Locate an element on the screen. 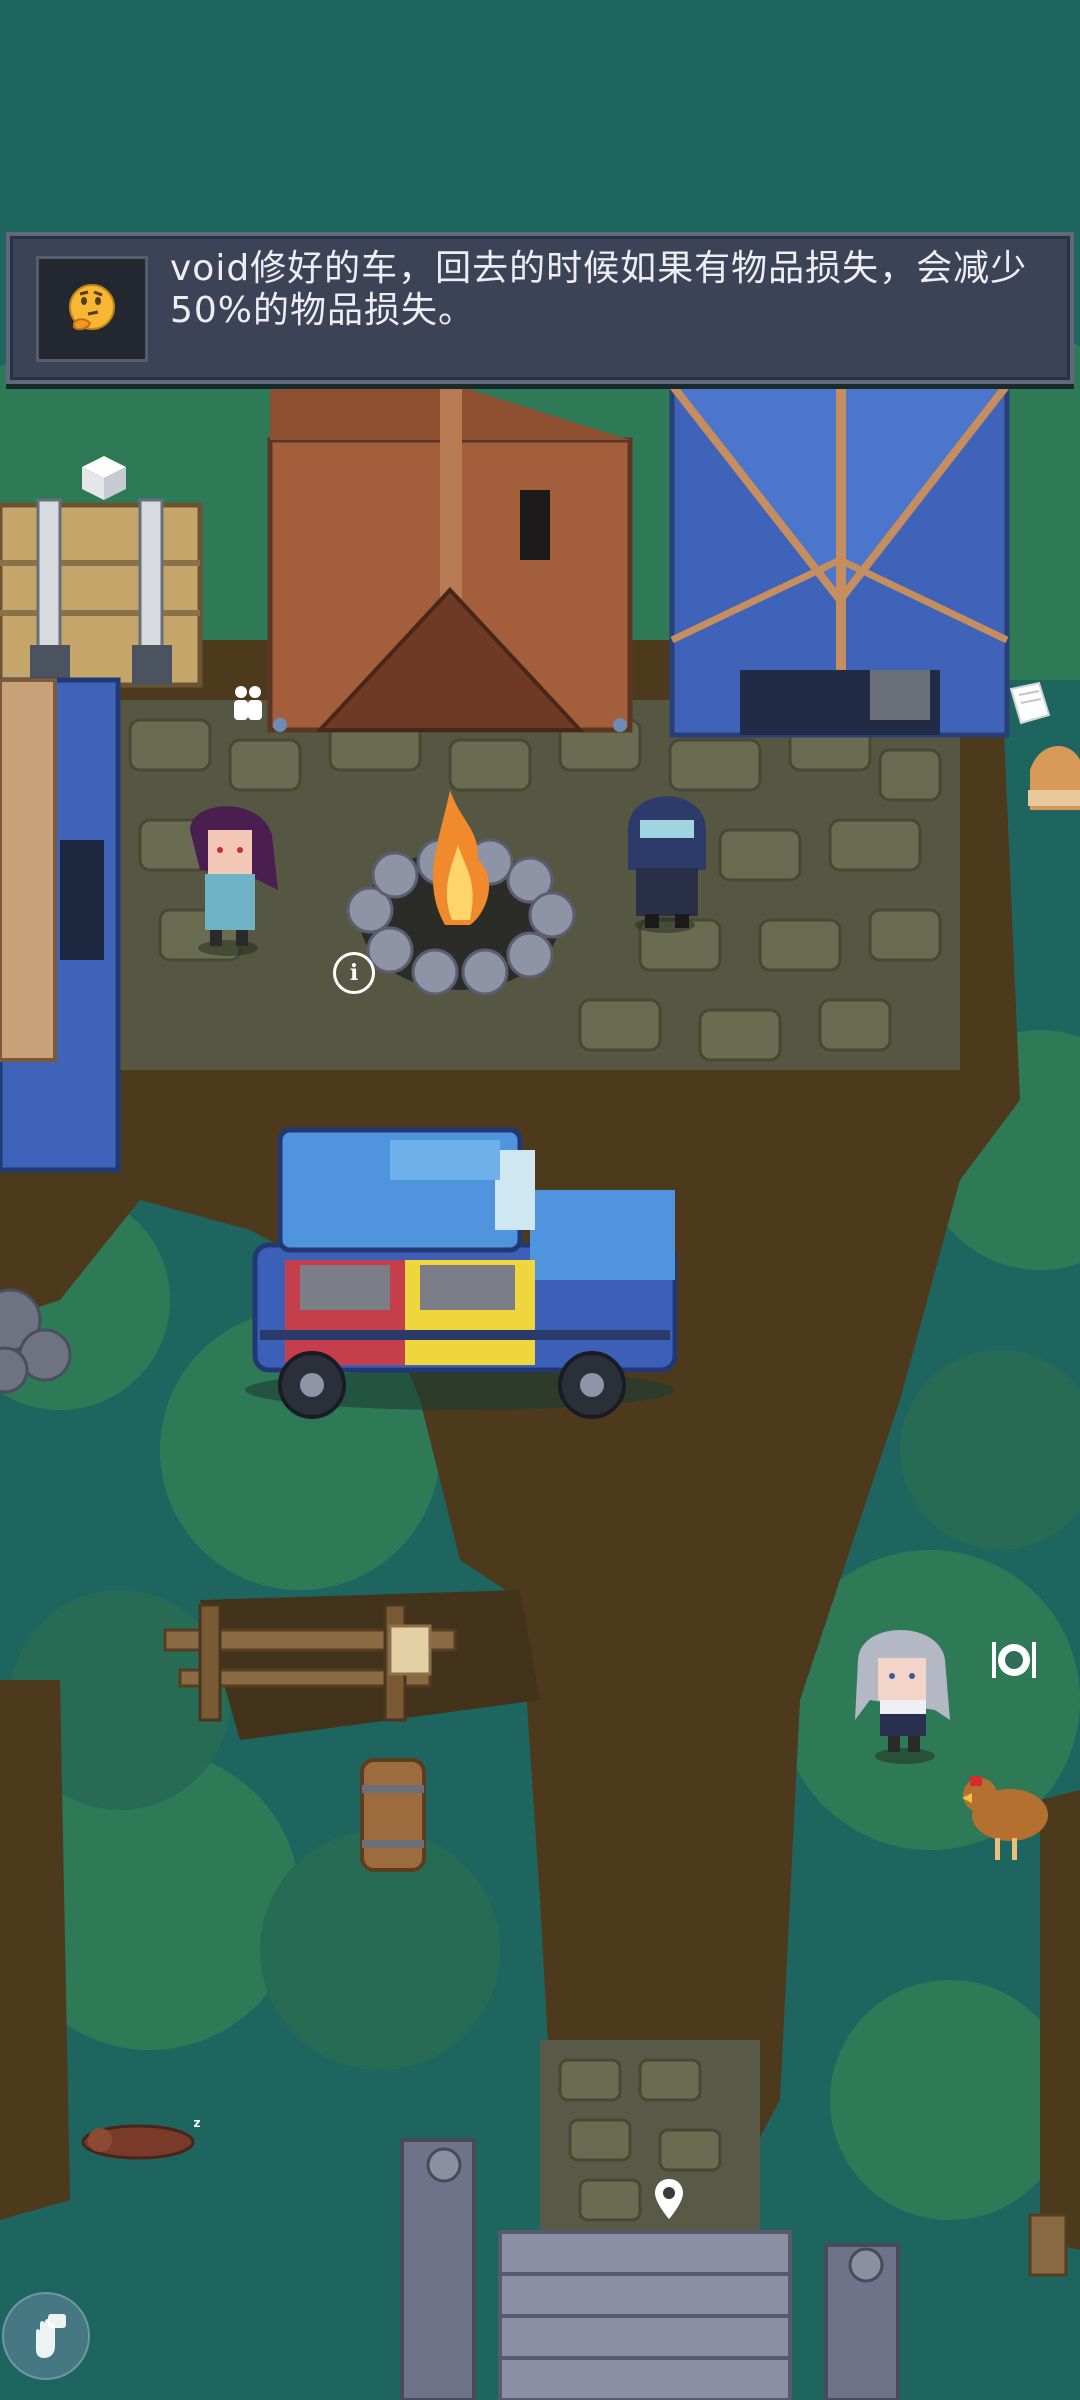 The height and width of the screenshot is (2400, 1080). pin-glyph is located at coordinates (669, 2199).